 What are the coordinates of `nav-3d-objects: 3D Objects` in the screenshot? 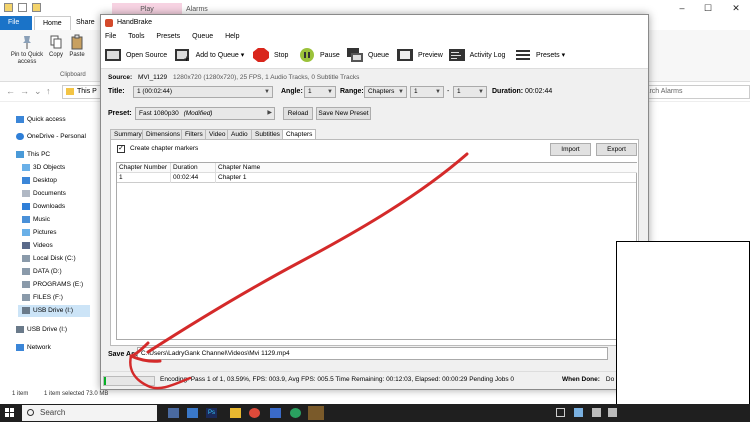 It's located at (43, 168).